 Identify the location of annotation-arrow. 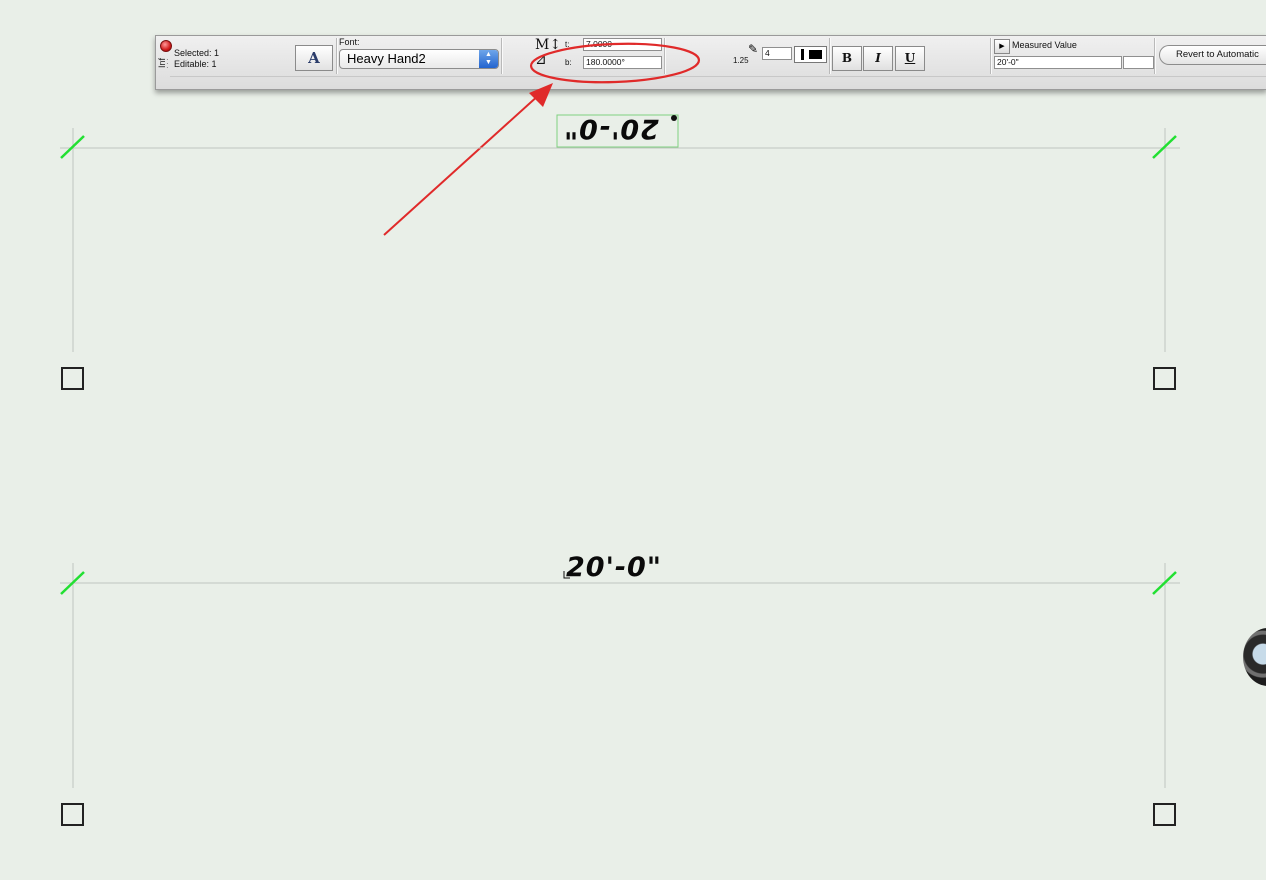
(462, 164).